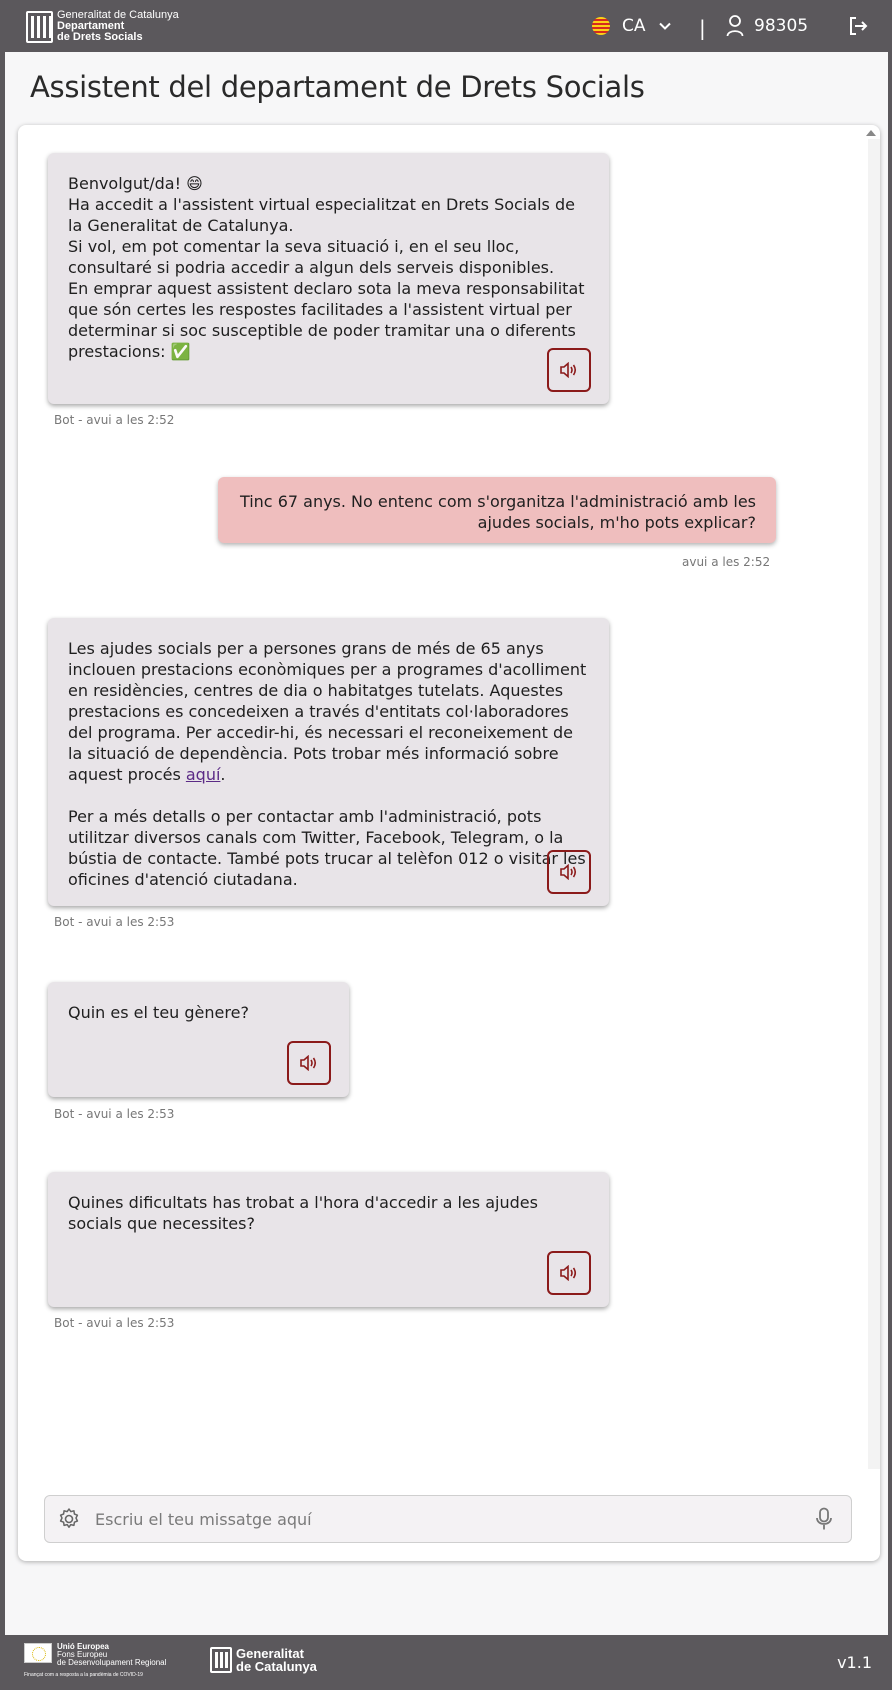 The height and width of the screenshot is (1690, 892). What do you see at coordinates (824, 1519) in the screenshot?
I see `microphone-icon` at bounding box center [824, 1519].